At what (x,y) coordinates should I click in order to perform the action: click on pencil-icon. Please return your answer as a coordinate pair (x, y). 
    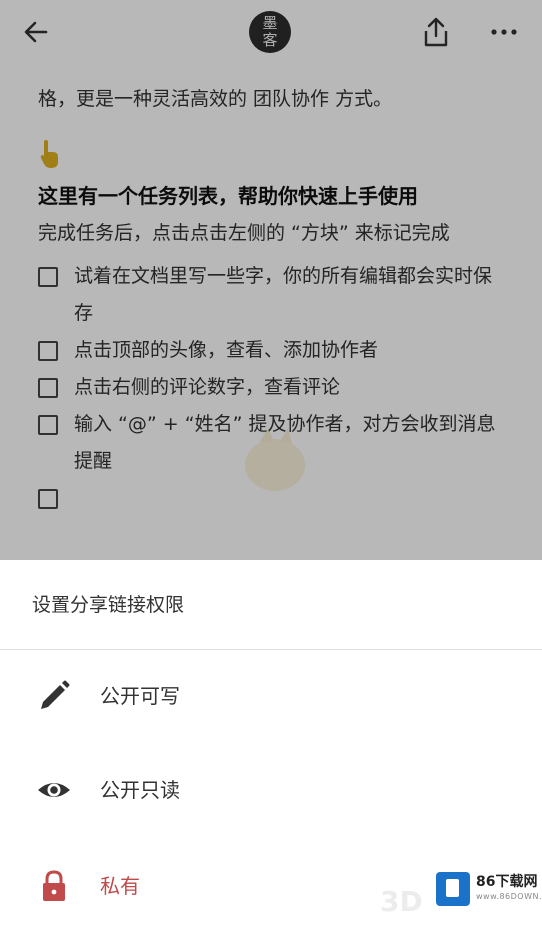
    Looking at the image, I should click on (55, 694).